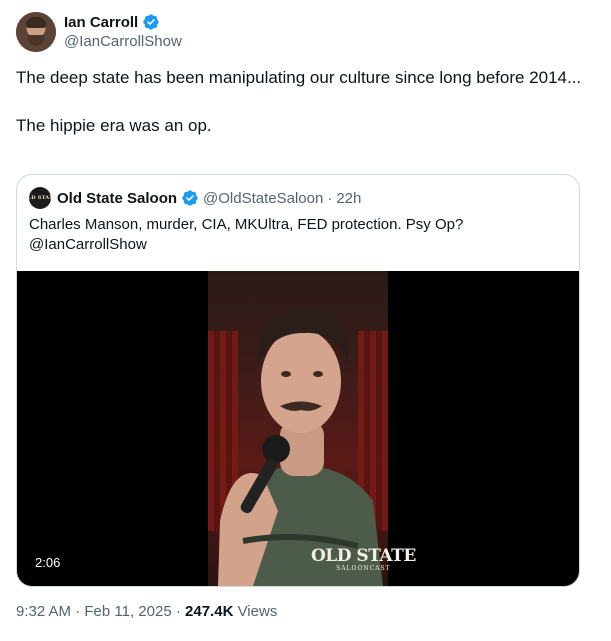 Image resolution: width=611 pixels, height=641 pixels. I want to click on post-date: Feb 11, 2025, so click(127, 611).